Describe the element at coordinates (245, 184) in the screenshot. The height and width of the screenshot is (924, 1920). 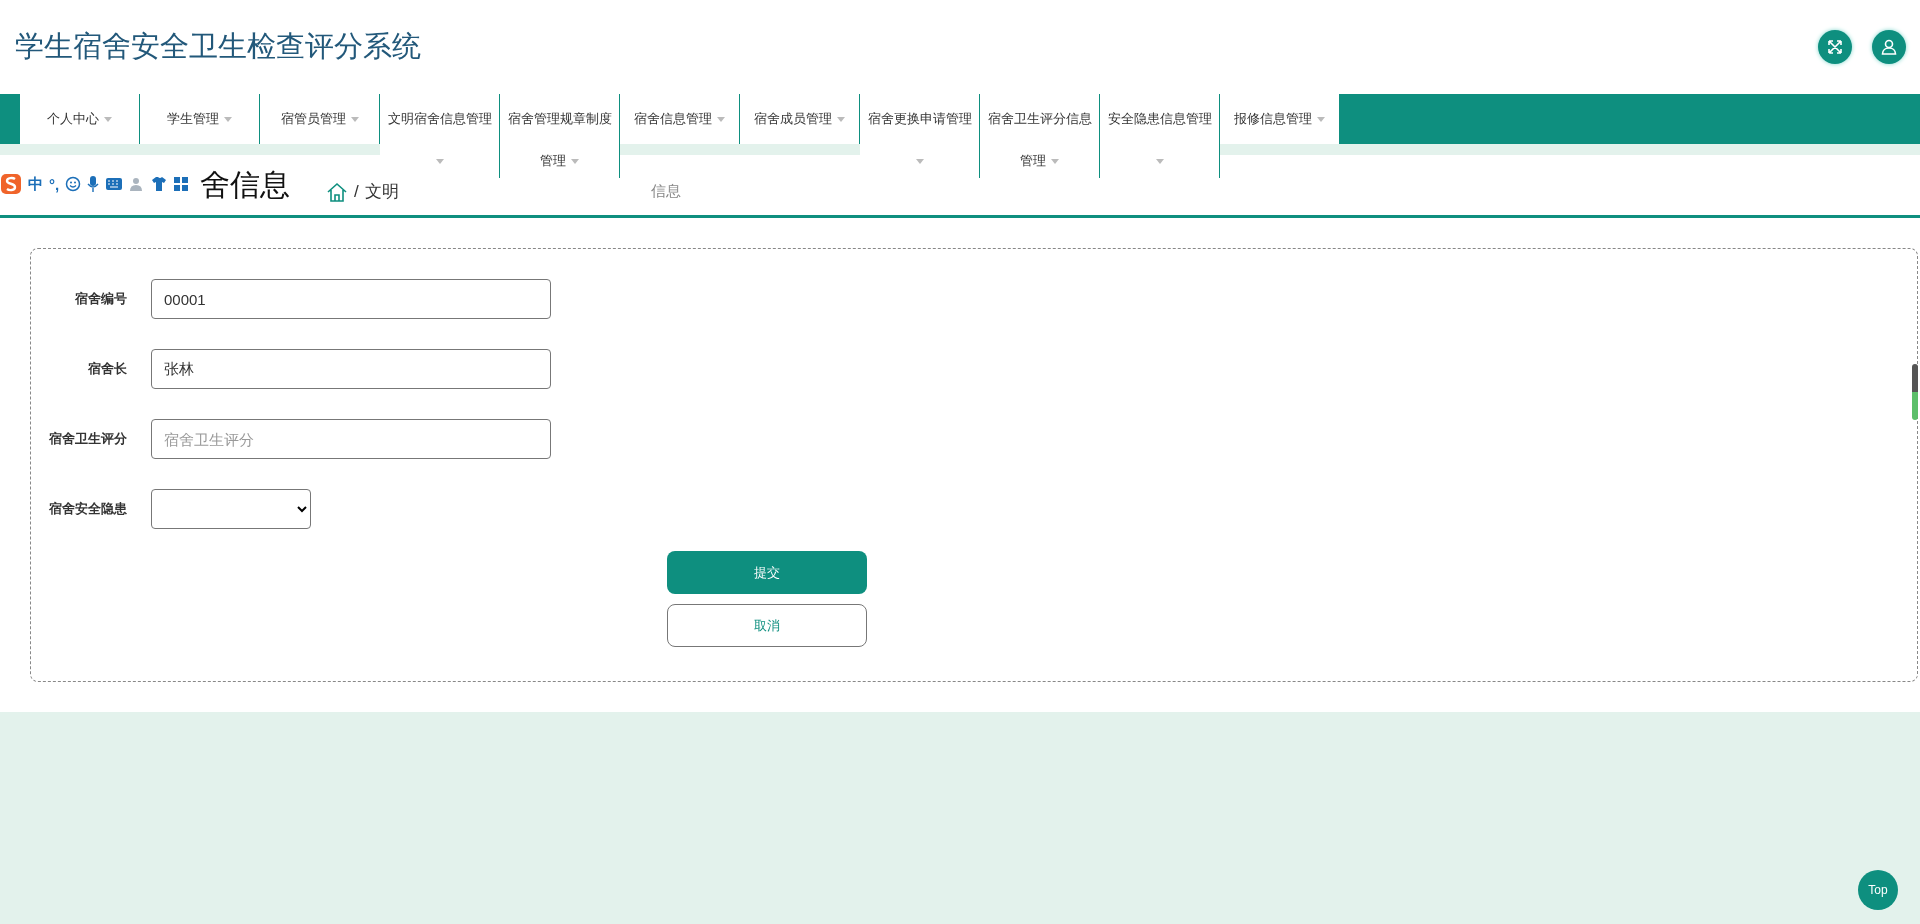
I see `page-title: 舍信息` at that location.